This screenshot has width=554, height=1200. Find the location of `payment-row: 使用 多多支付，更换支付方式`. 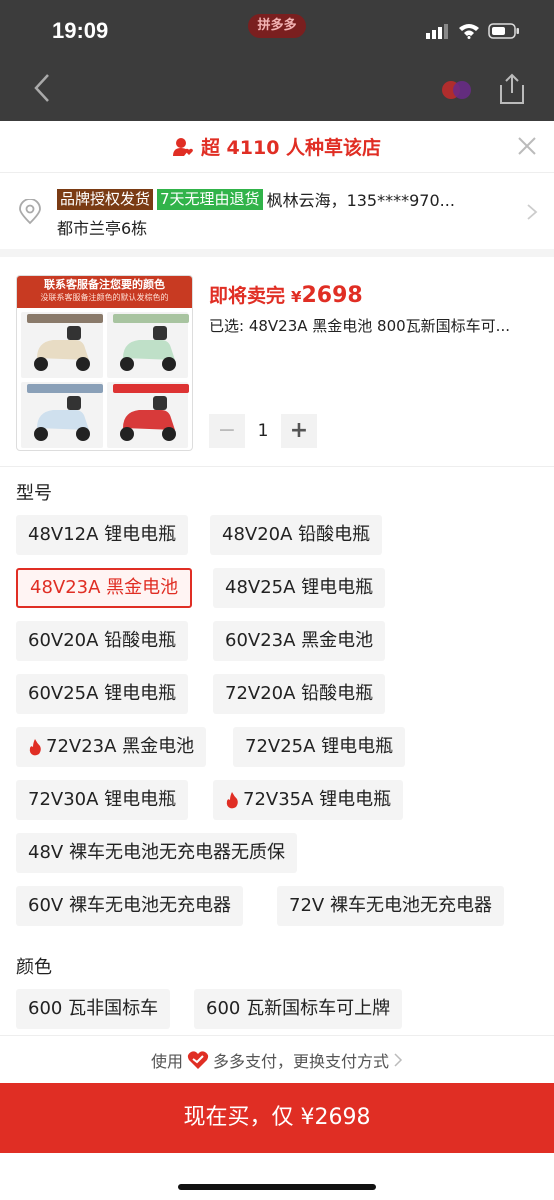

payment-row: 使用 多多支付，更换支付方式 is located at coordinates (277, 1059).